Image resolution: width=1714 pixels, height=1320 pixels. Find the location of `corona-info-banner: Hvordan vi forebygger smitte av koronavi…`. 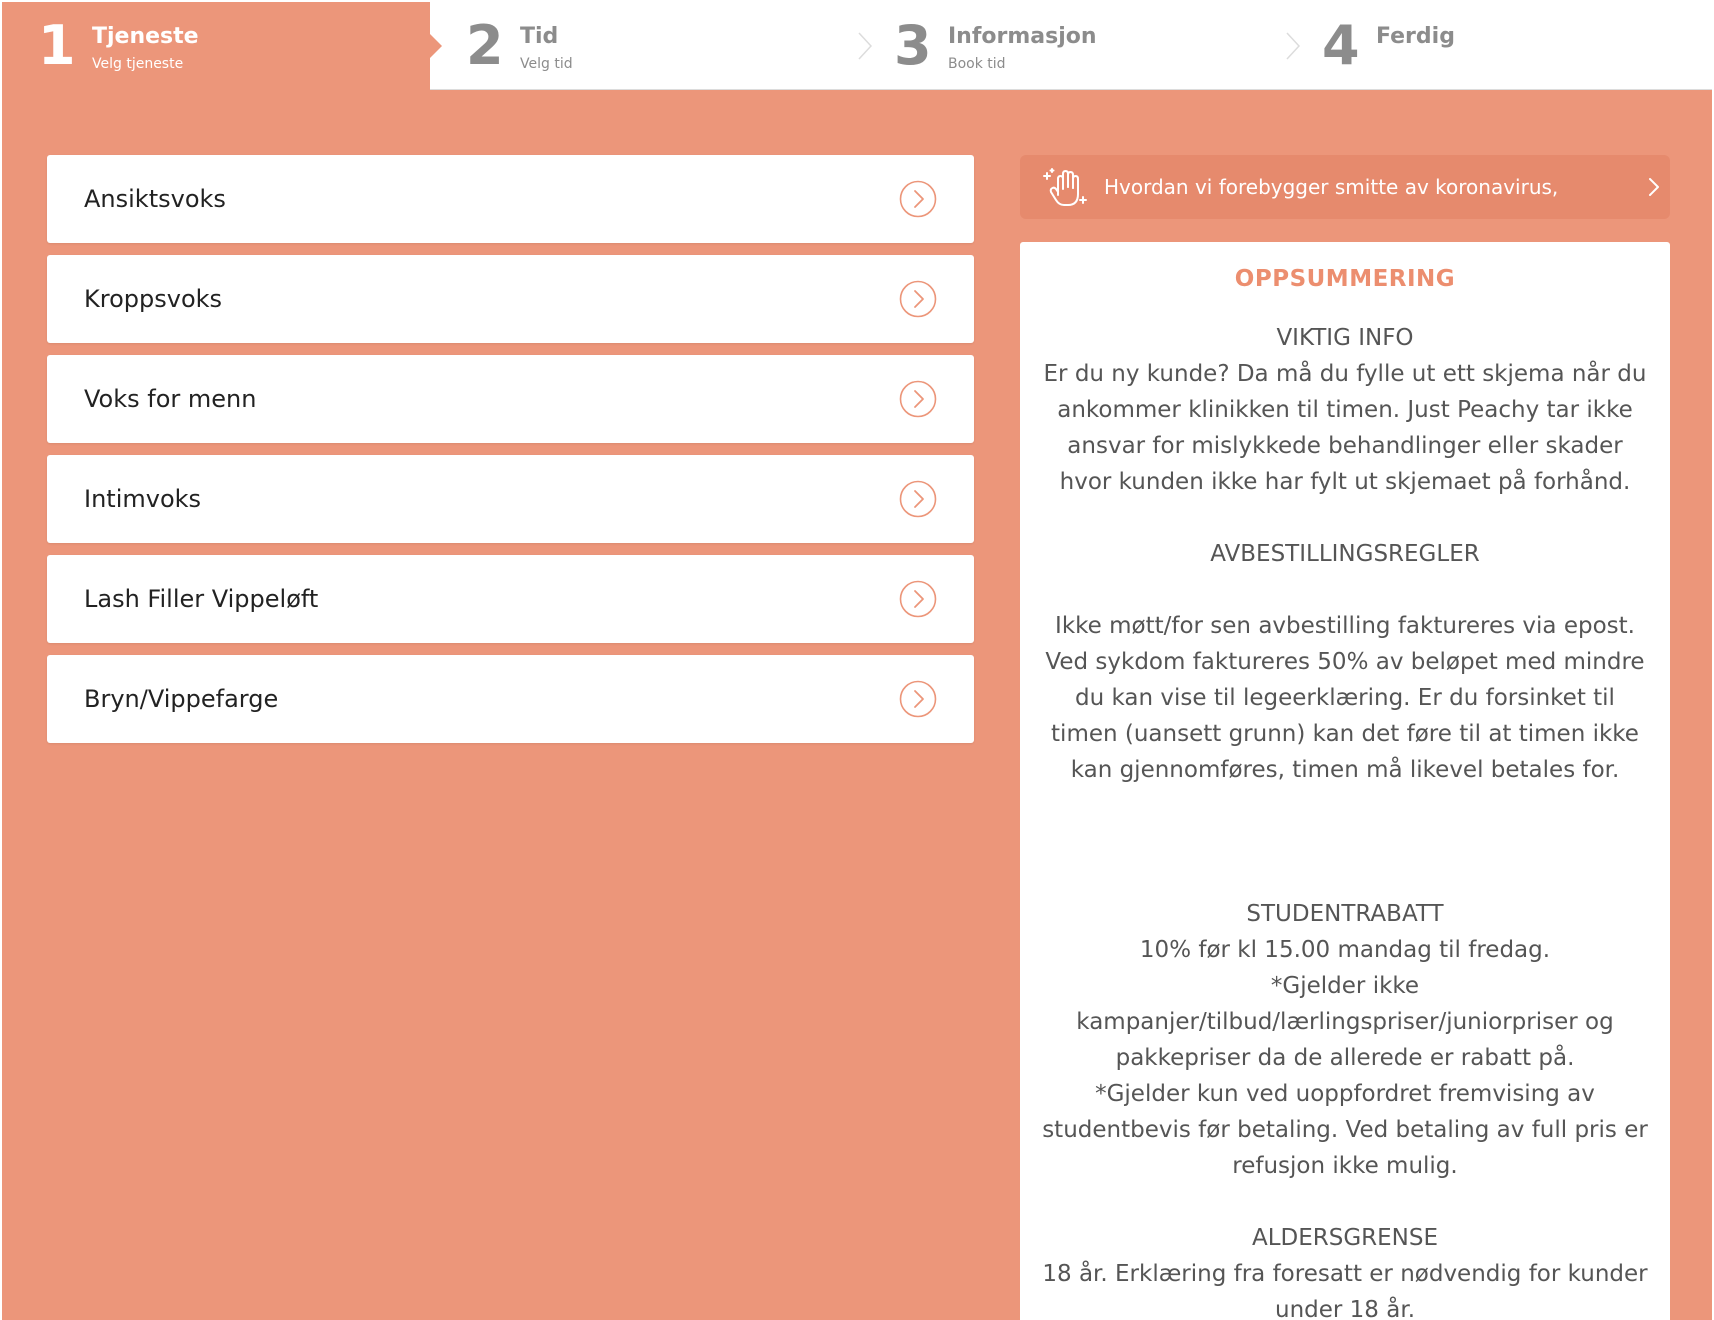

corona-info-banner: Hvordan vi forebygger smitte av koronavi… is located at coordinates (1345, 187).